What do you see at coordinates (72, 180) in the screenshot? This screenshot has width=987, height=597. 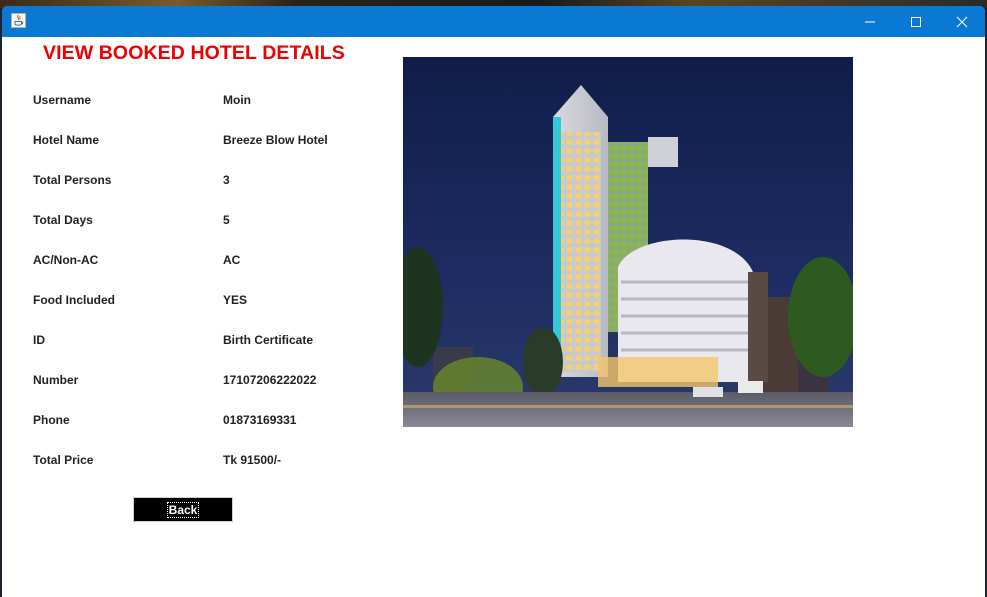 I see `label-total-persons: Total Persons` at bounding box center [72, 180].